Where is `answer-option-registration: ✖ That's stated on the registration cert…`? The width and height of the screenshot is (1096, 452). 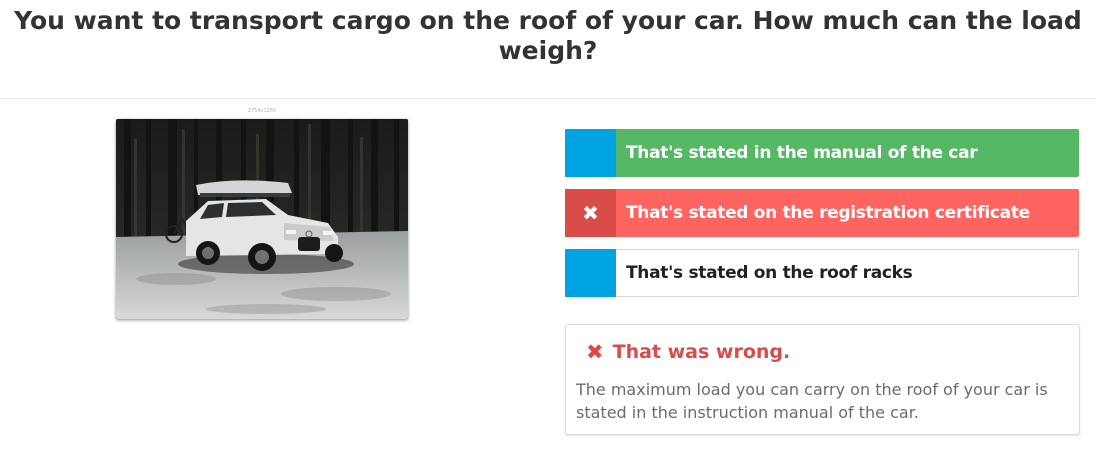 answer-option-registration: ✖ That's stated on the registration cert… is located at coordinates (822, 213).